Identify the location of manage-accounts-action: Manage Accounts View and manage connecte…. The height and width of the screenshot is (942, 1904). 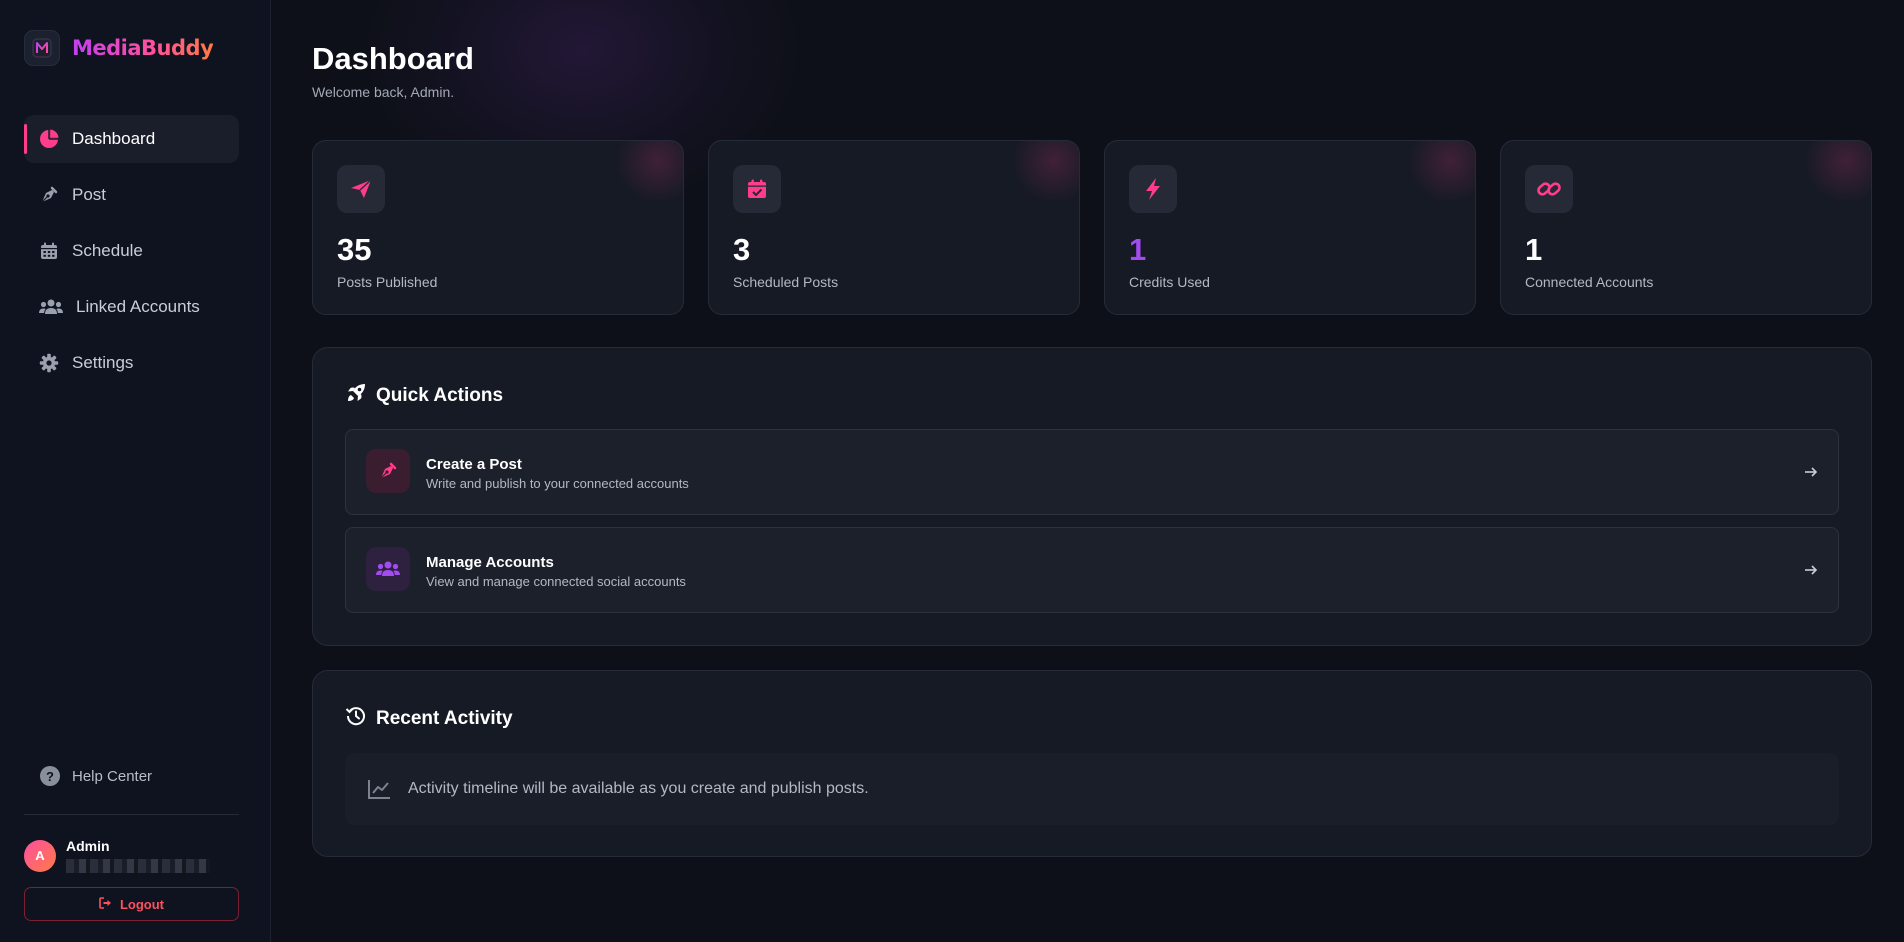
(1092, 570).